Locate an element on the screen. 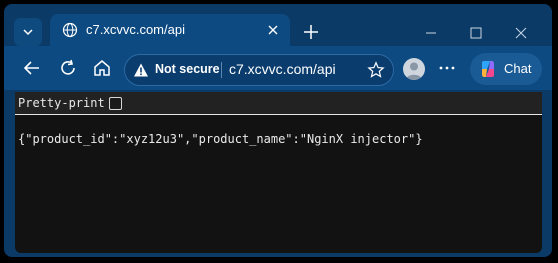 The height and width of the screenshot is (263, 558). more-options-icon is located at coordinates (447, 68).